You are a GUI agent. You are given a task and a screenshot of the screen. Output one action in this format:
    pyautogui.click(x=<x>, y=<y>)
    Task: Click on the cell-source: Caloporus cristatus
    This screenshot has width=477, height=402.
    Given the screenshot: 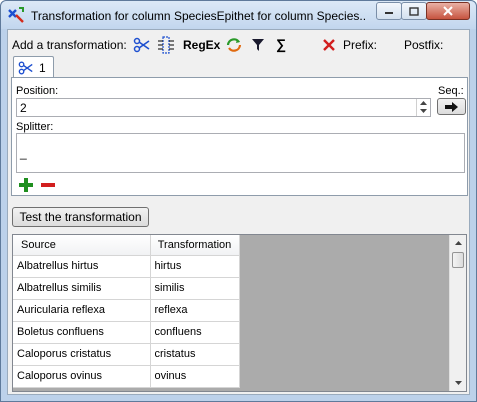 What is the action you would take?
    pyautogui.click(x=82, y=354)
    